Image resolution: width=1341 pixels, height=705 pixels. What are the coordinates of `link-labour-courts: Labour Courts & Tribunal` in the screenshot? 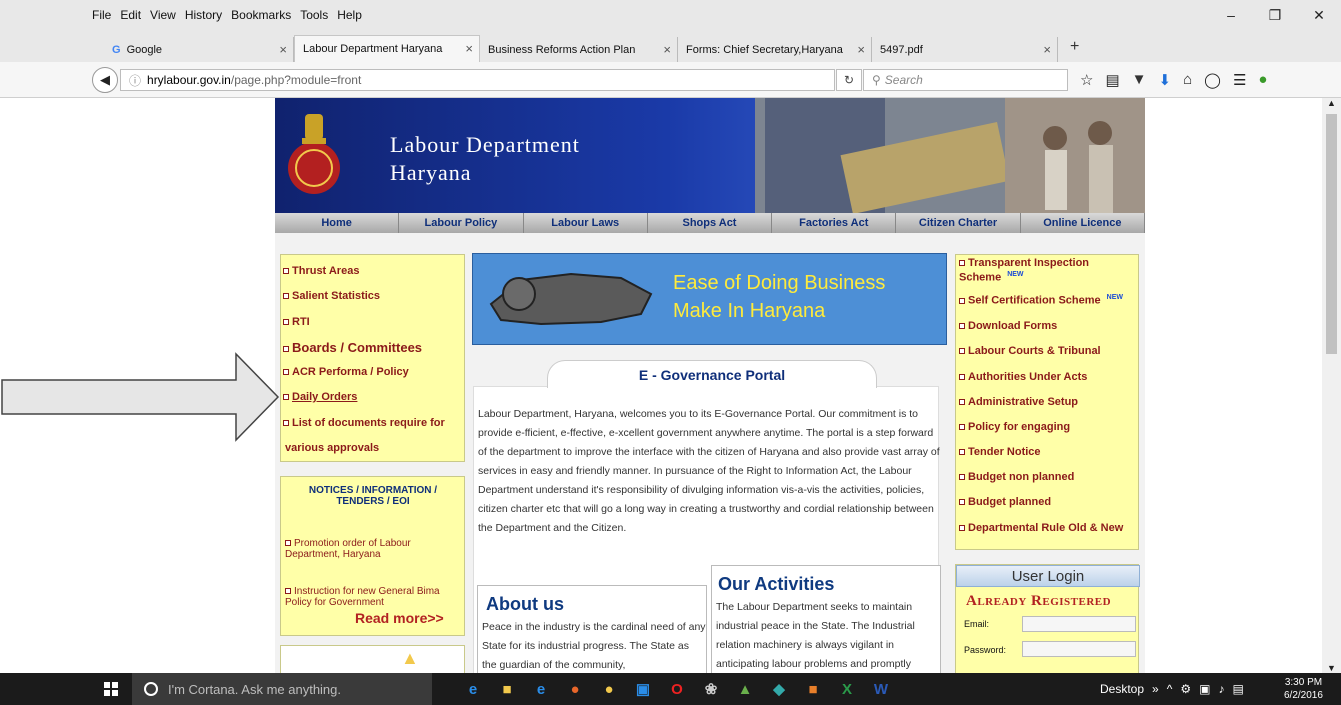 It's located at (1030, 351).